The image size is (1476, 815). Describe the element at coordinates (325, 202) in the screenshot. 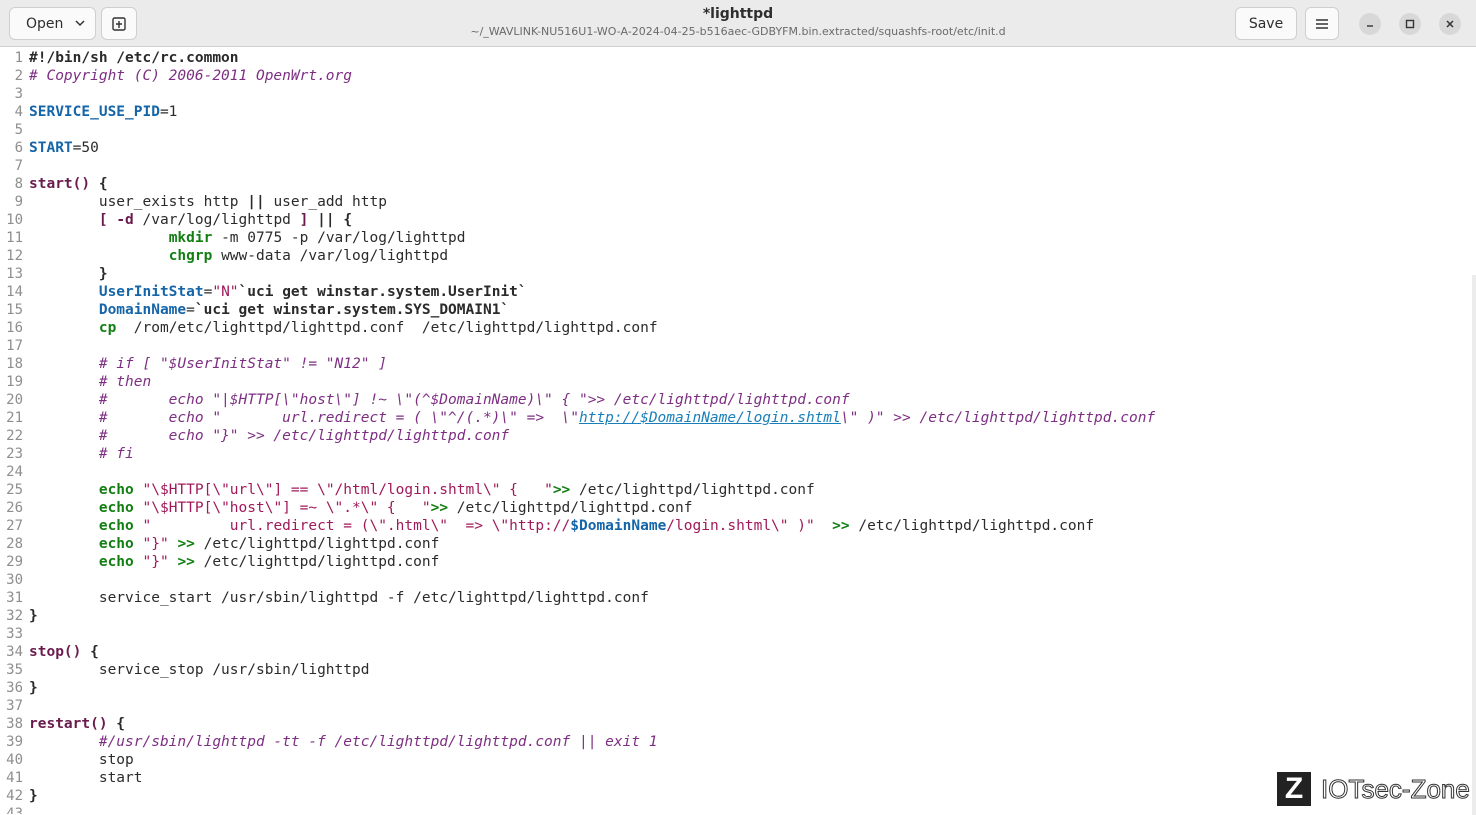

I see `code-token: user_add http` at that location.